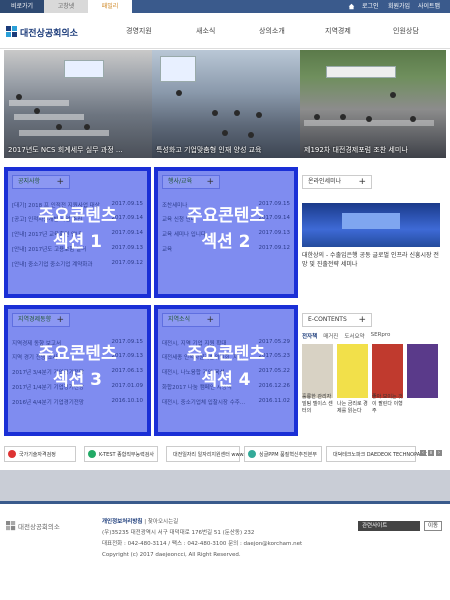  Describe the element at coordinates (389, 526) in the screenshot. I see `related-sites-select: 관련사이트` at that location.